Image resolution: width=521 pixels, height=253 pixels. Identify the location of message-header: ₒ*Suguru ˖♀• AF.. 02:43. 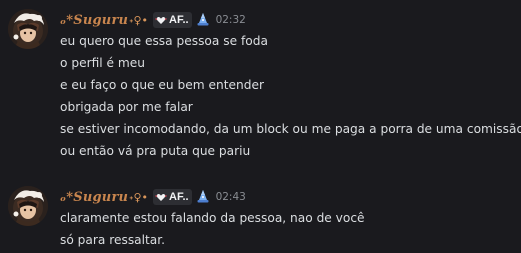
(153, 197).